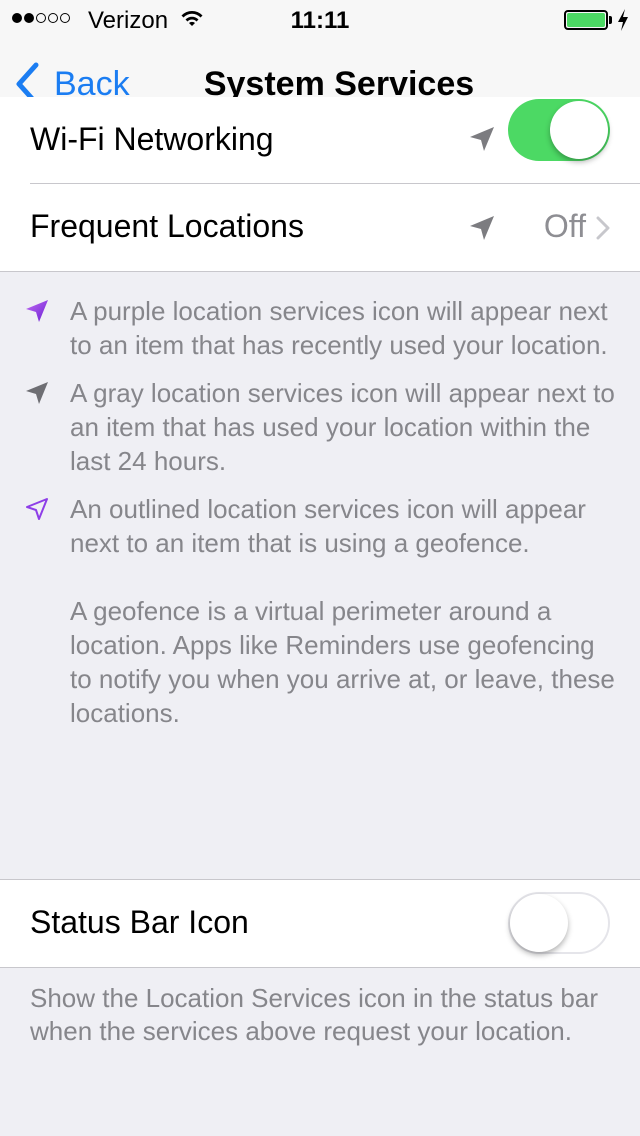 The image size is (640, 1136). Describe the element at coordinates (559, 130) in the screenshot. I see `wifi-networking-toggle` at that location.